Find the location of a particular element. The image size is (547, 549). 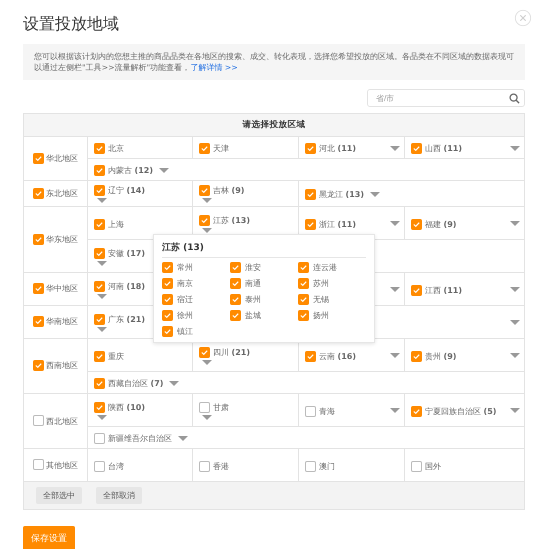

select-button: 全部取消 is located at coordinates (119, 495).